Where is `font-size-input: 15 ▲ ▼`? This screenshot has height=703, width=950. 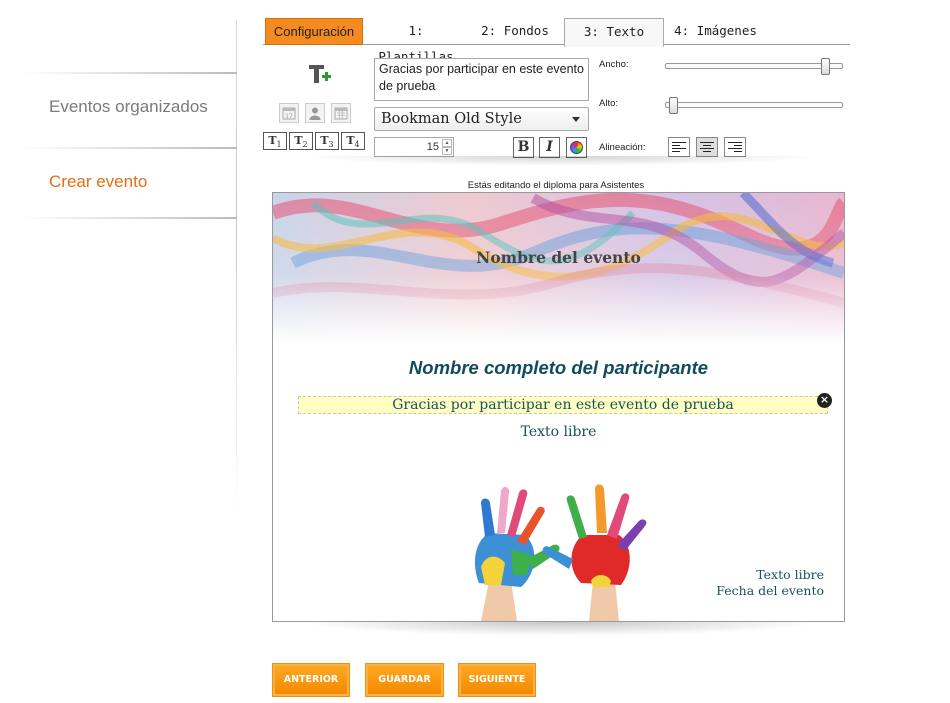 font-size-input: 15 ▲ ▼ is located at coordinates (414, 147).